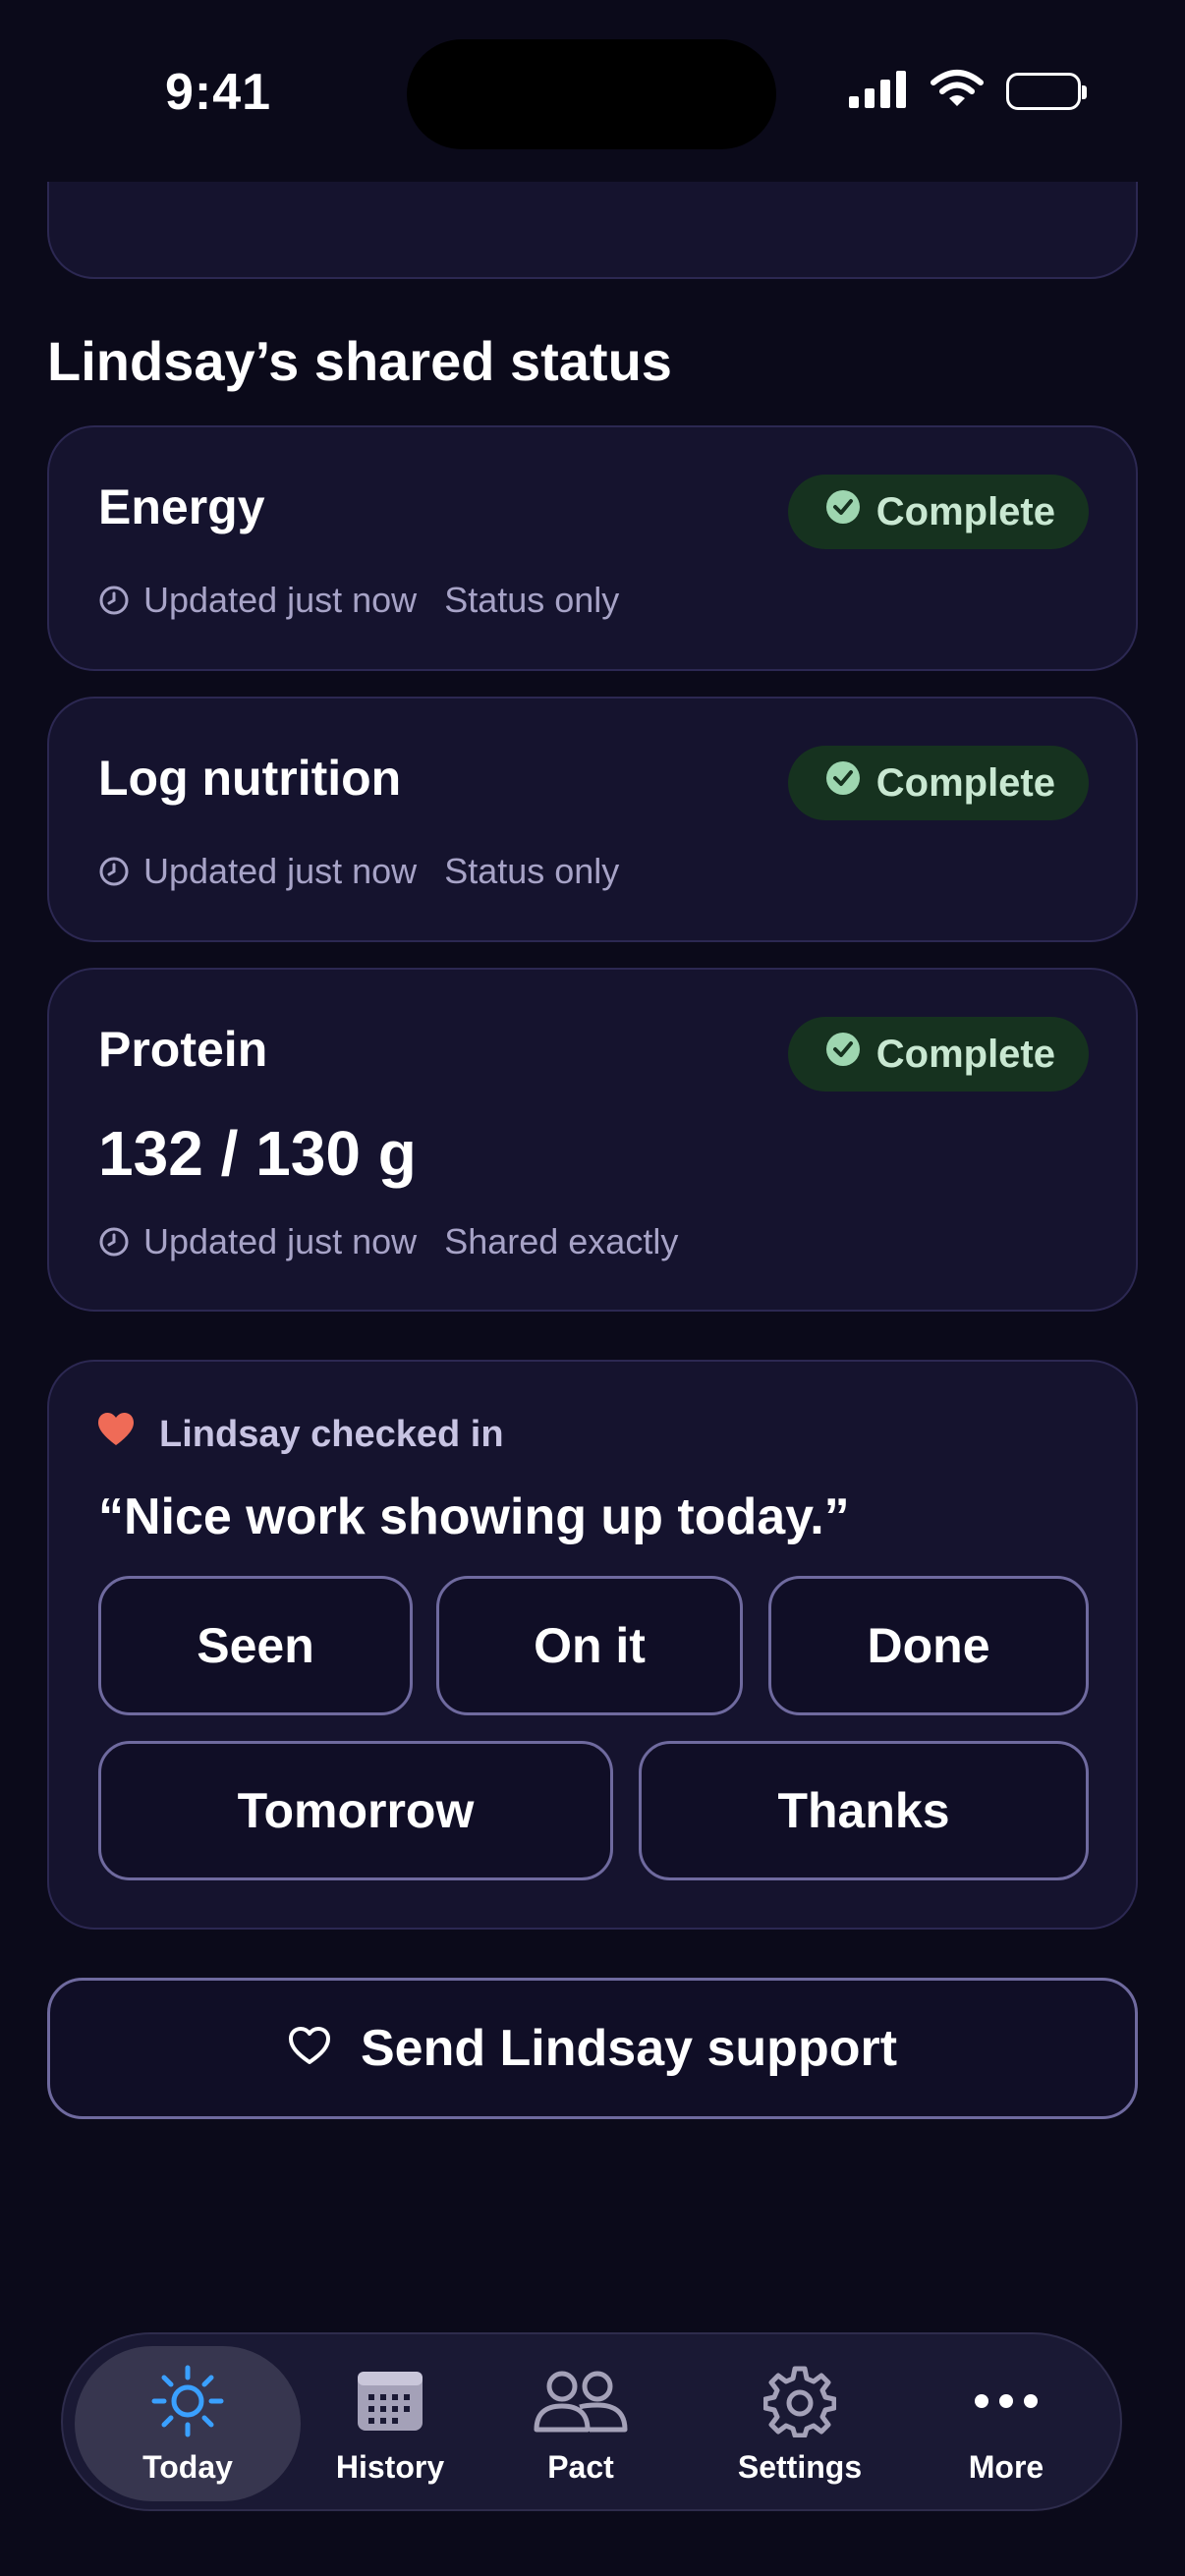  I want to click on send-support-button: Send Lindsay support, so click(592, 2048).